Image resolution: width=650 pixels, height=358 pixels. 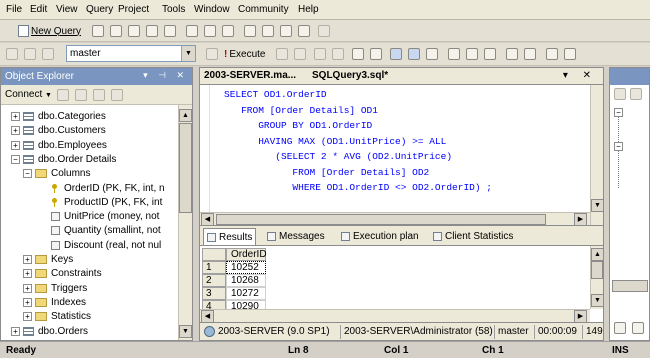 What do you see at coordinates (56, 173) in the screenshot?
I see `tree-node: − Columns` at bounding box center [56, 173].